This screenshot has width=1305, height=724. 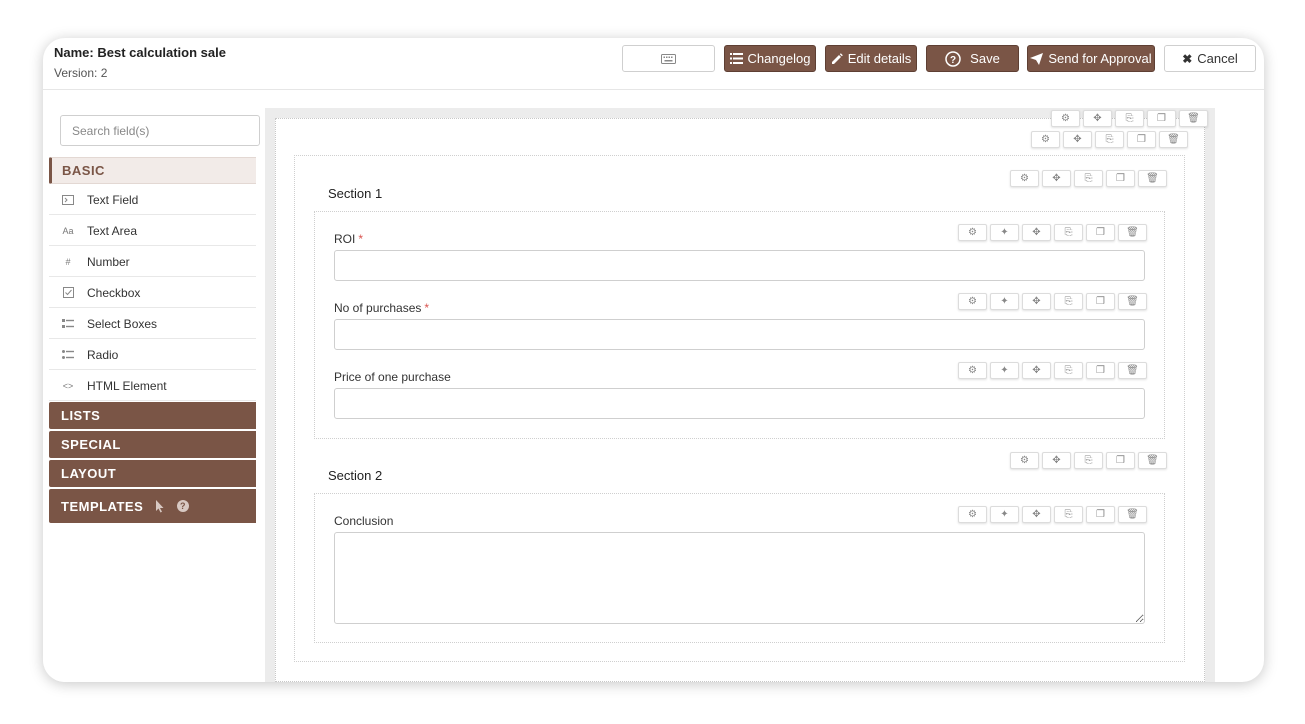 What do you see at coordinates (81, 415) in the screenshot?
I see `group-lists-label: LISTS` at bounding box center [81, 415].